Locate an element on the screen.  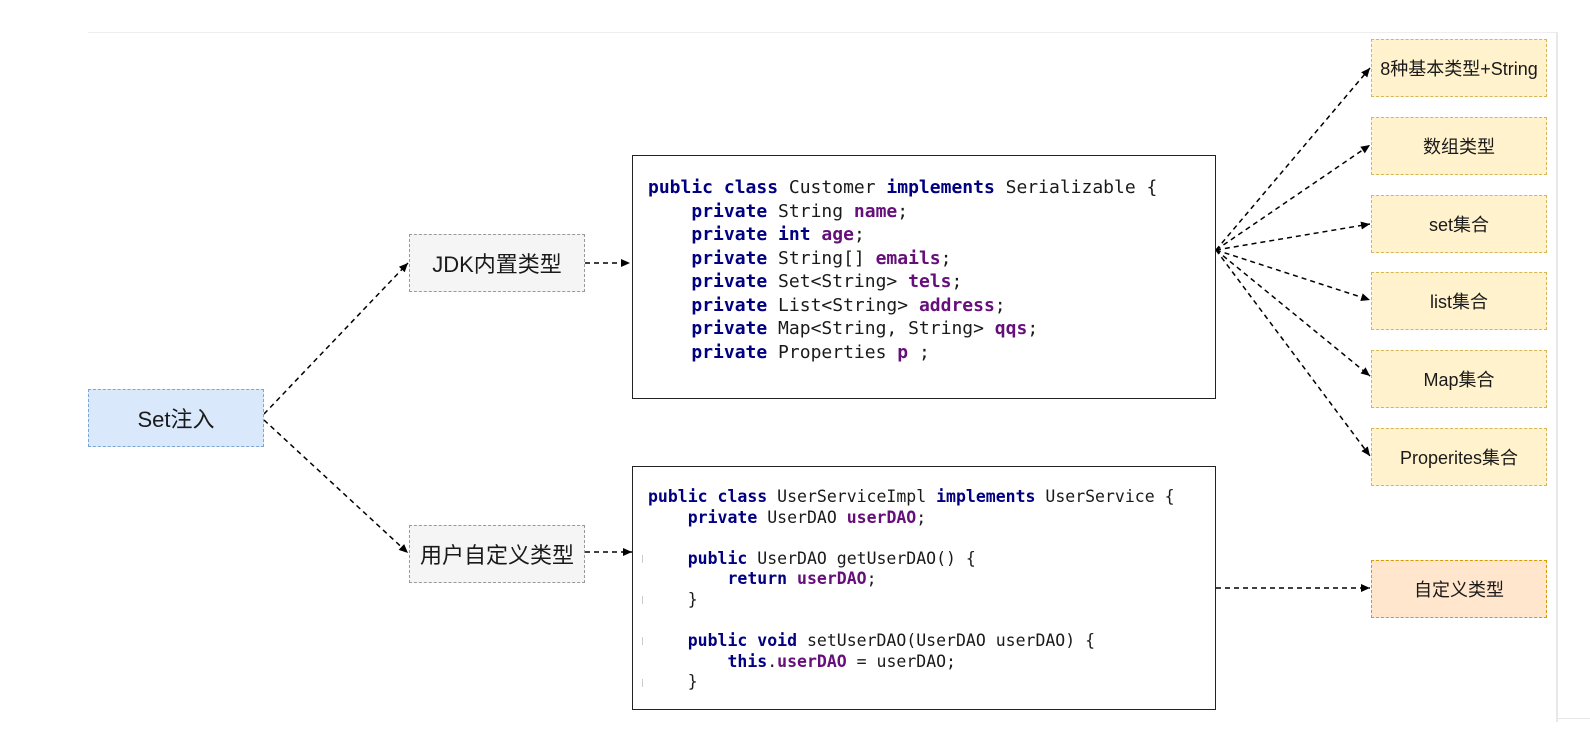
target-basic-types-label: 8种基本类型+String is located at coordinates (1459, 69).